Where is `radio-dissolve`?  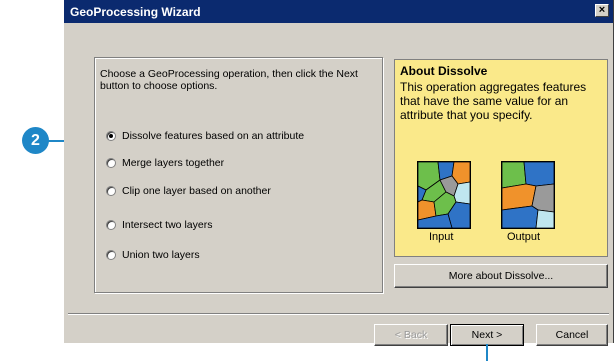
radio-dissolve is located at coordinates (111, 136).